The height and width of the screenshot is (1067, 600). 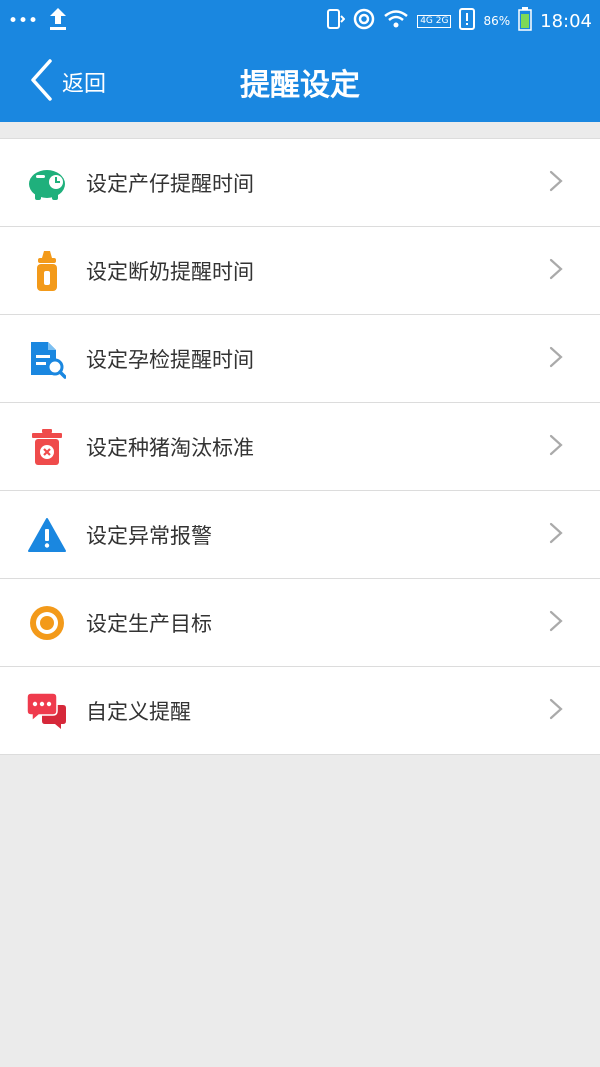 What do you see at coordinates (300, 82) in the screenshot?
I see `navigation-header: 返回 提醒设定` at bounding box center [300, 82].